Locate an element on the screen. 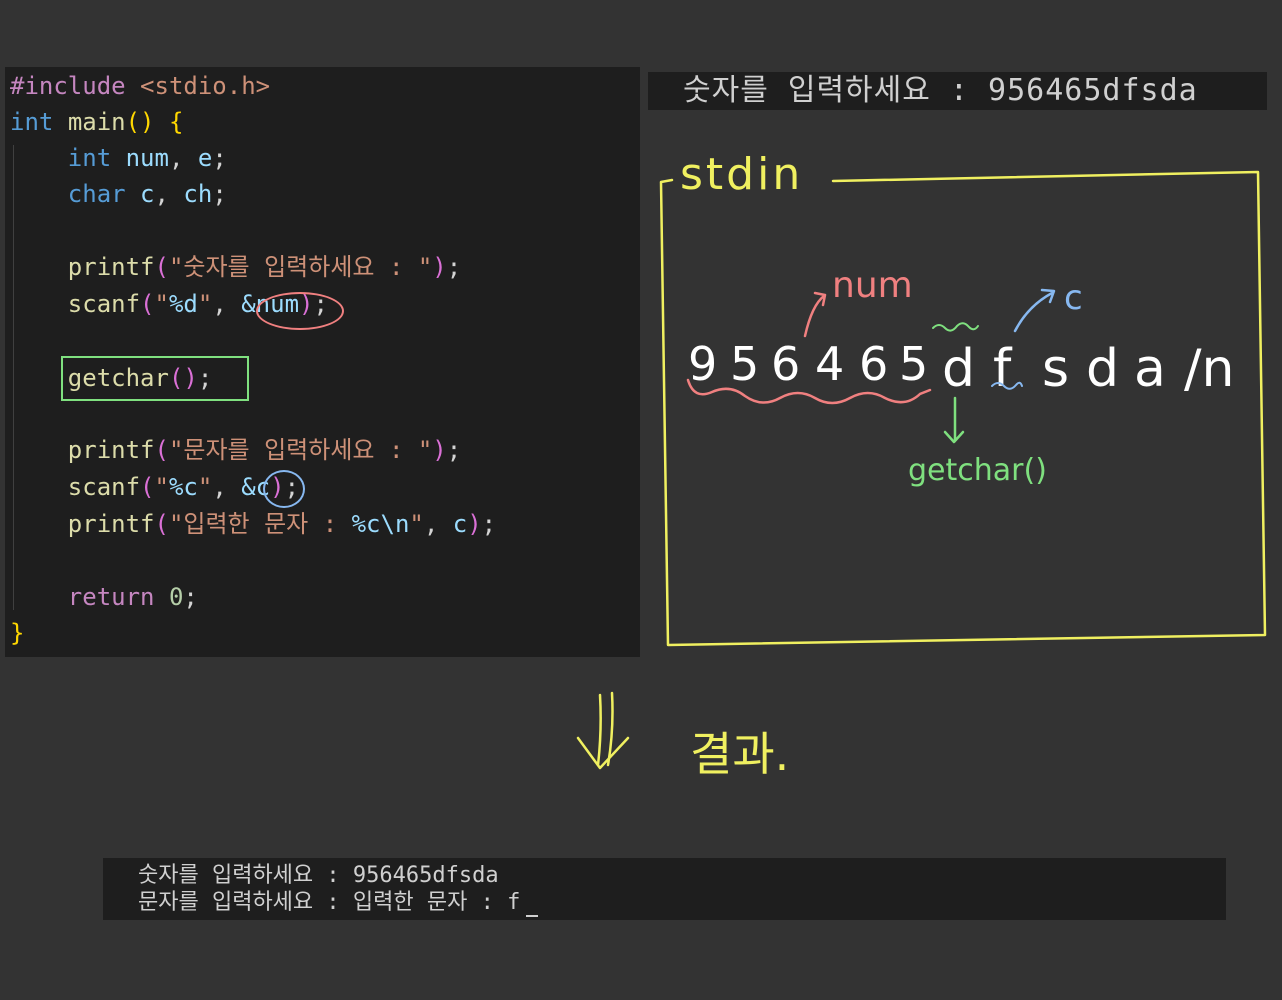  stdin-char: f is located at coordinates (1003, 369).